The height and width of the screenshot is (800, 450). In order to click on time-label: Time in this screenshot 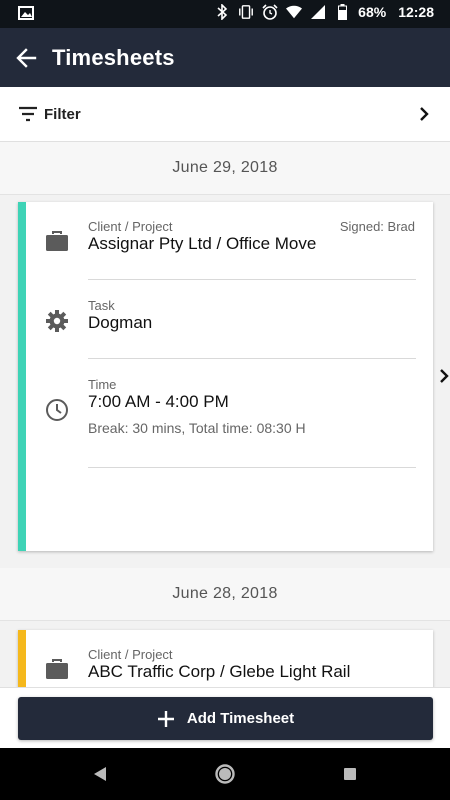, I will do `click(102, 384)`.